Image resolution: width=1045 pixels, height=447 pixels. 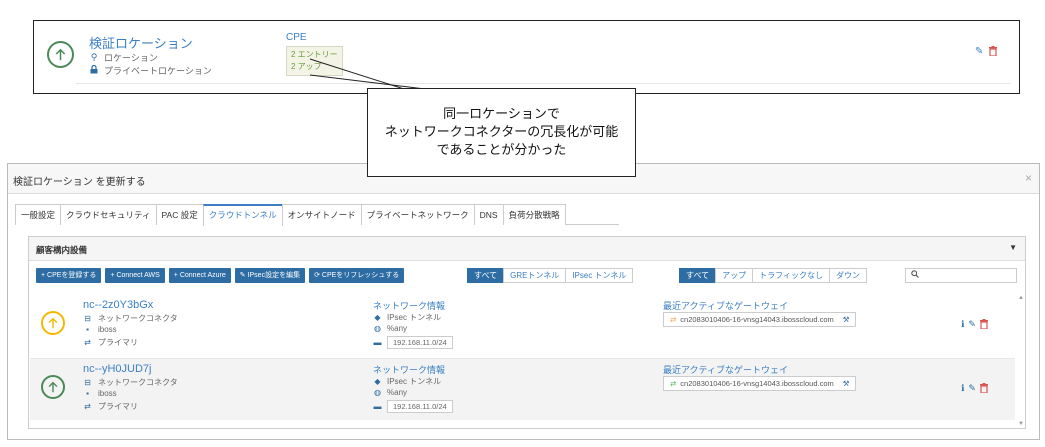 What do you see at coordinates (1021, 298) in the screenshot?
I see `scroll-up-icon: ▲` at bounding box center [1021, 298].